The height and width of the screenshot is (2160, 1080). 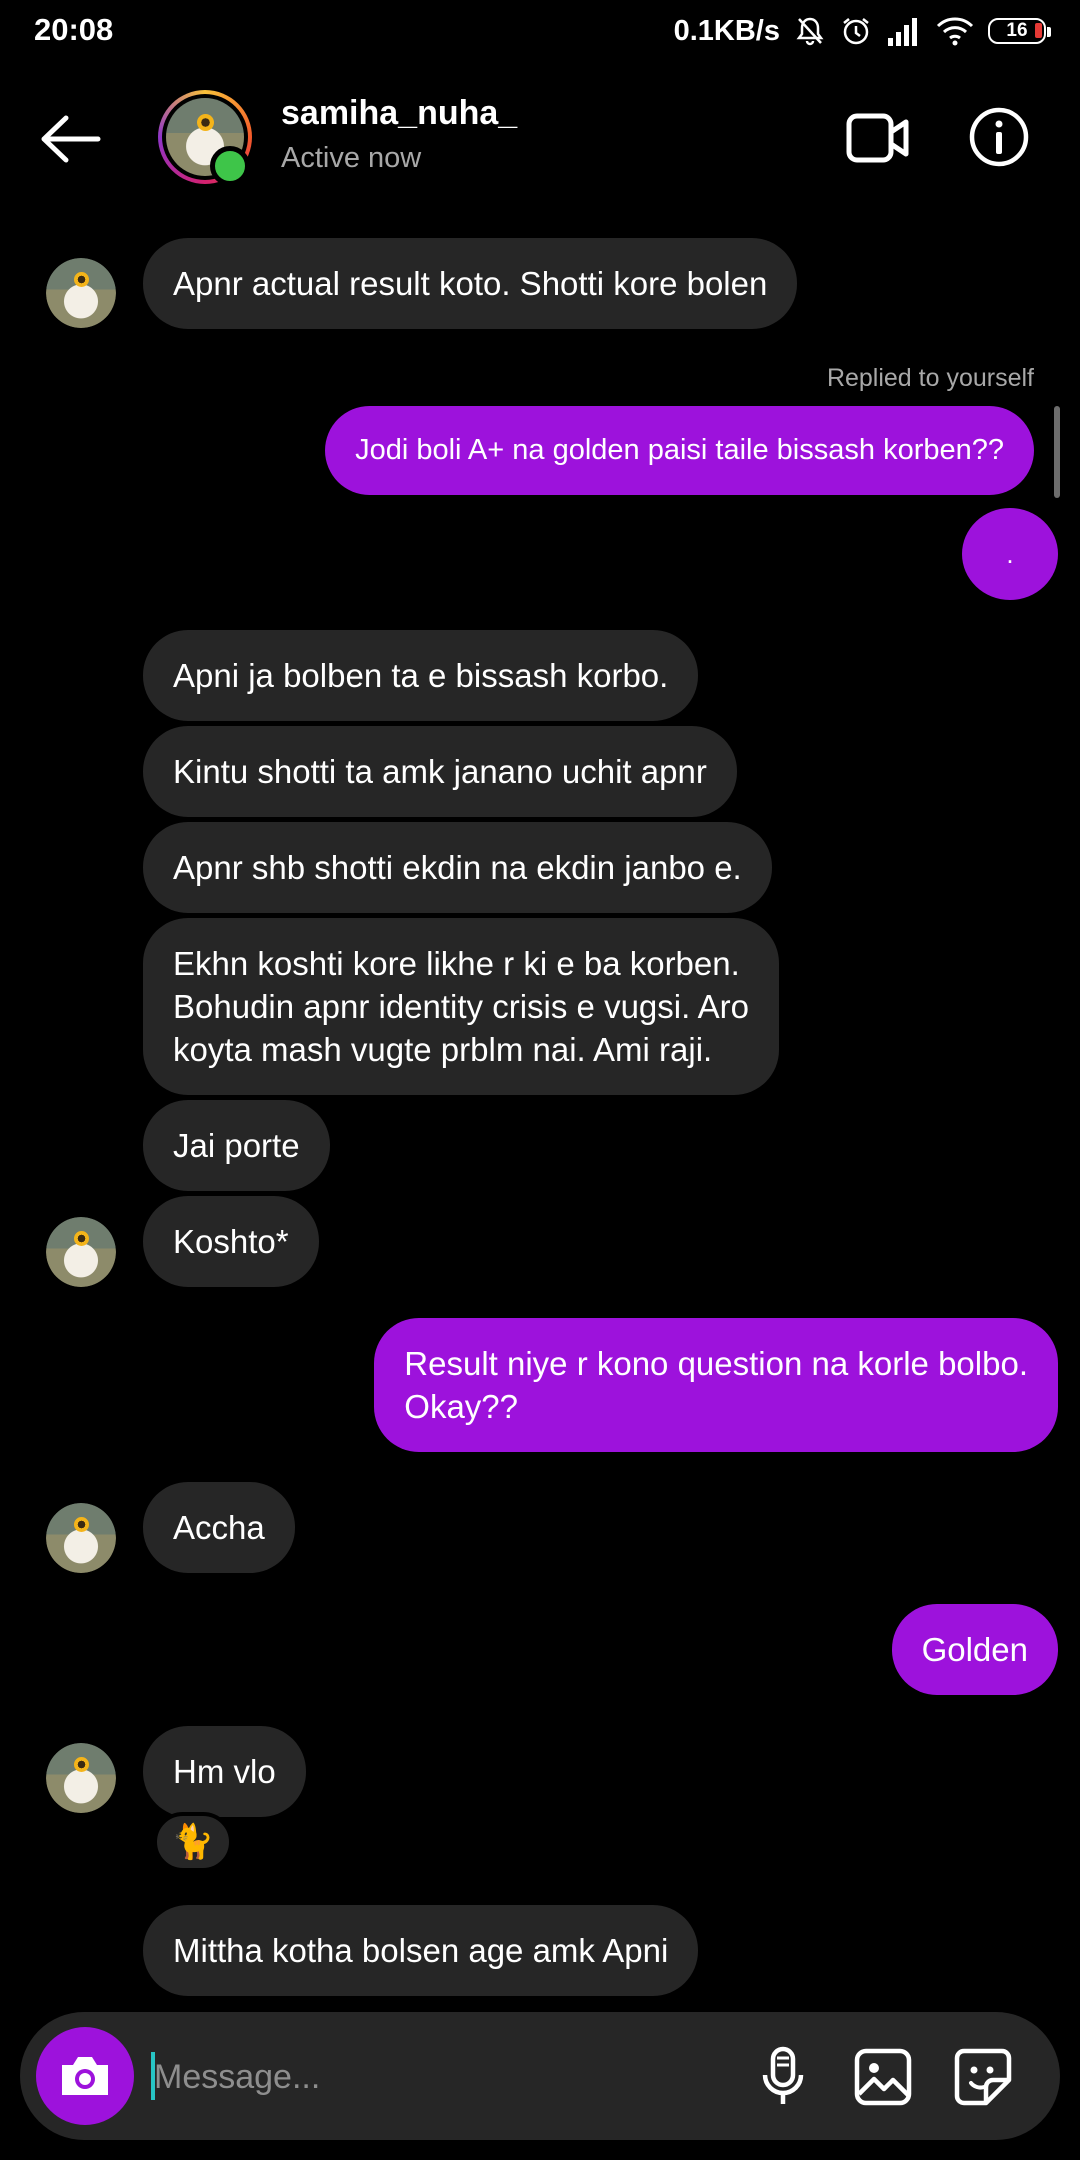 What do you see at coordinates (230, 166) in the screenshot?
I see `online-indicator` at bounding box center [230, 166].